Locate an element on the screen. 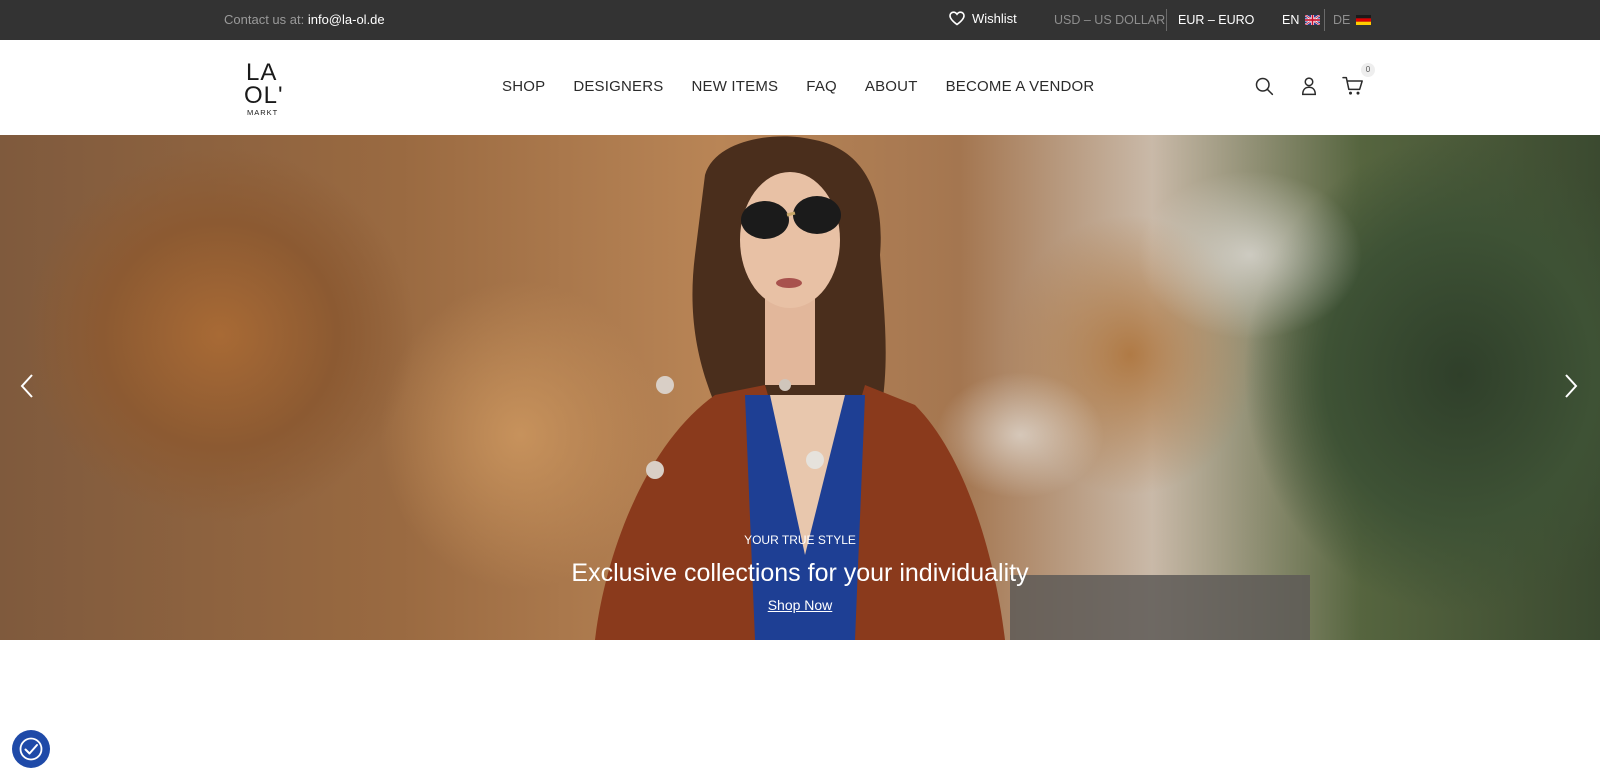  language-de-label: DE is located at coordinates (1342, 20).